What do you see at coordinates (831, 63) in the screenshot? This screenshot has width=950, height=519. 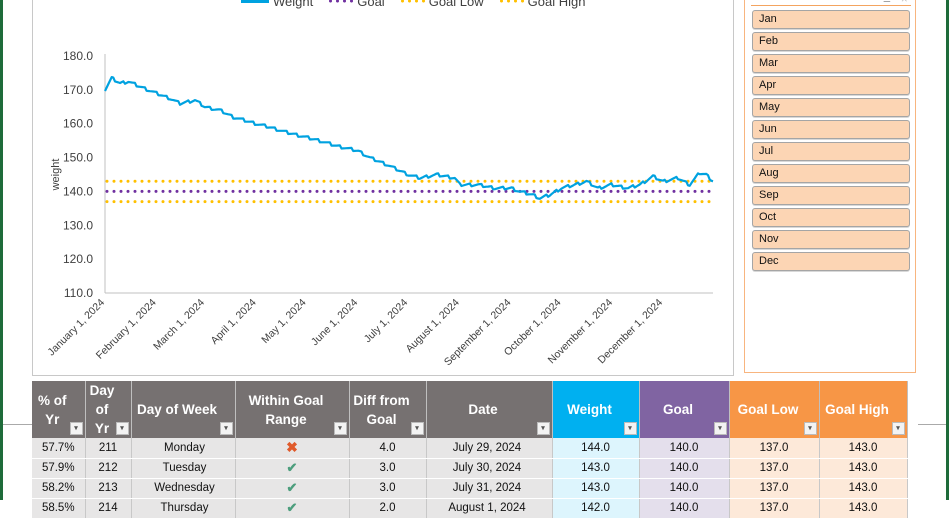 I see `slicer-item-mar: Mar` at bounding box center [831, 63].